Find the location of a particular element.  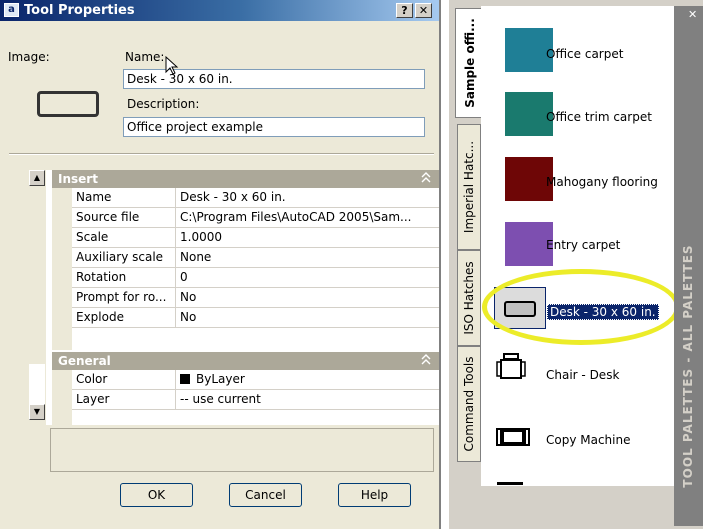

property-row: Name Desk - 30 x 60 in. is located at coordinates (255, 198).